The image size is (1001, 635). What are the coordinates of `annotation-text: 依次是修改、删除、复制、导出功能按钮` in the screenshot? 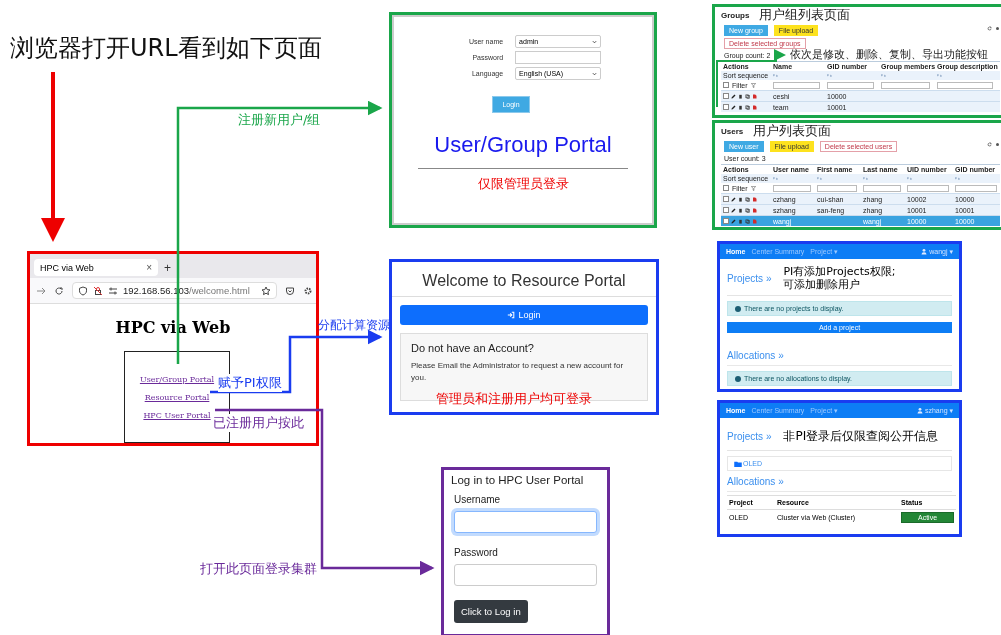 It's located at (889, 55).